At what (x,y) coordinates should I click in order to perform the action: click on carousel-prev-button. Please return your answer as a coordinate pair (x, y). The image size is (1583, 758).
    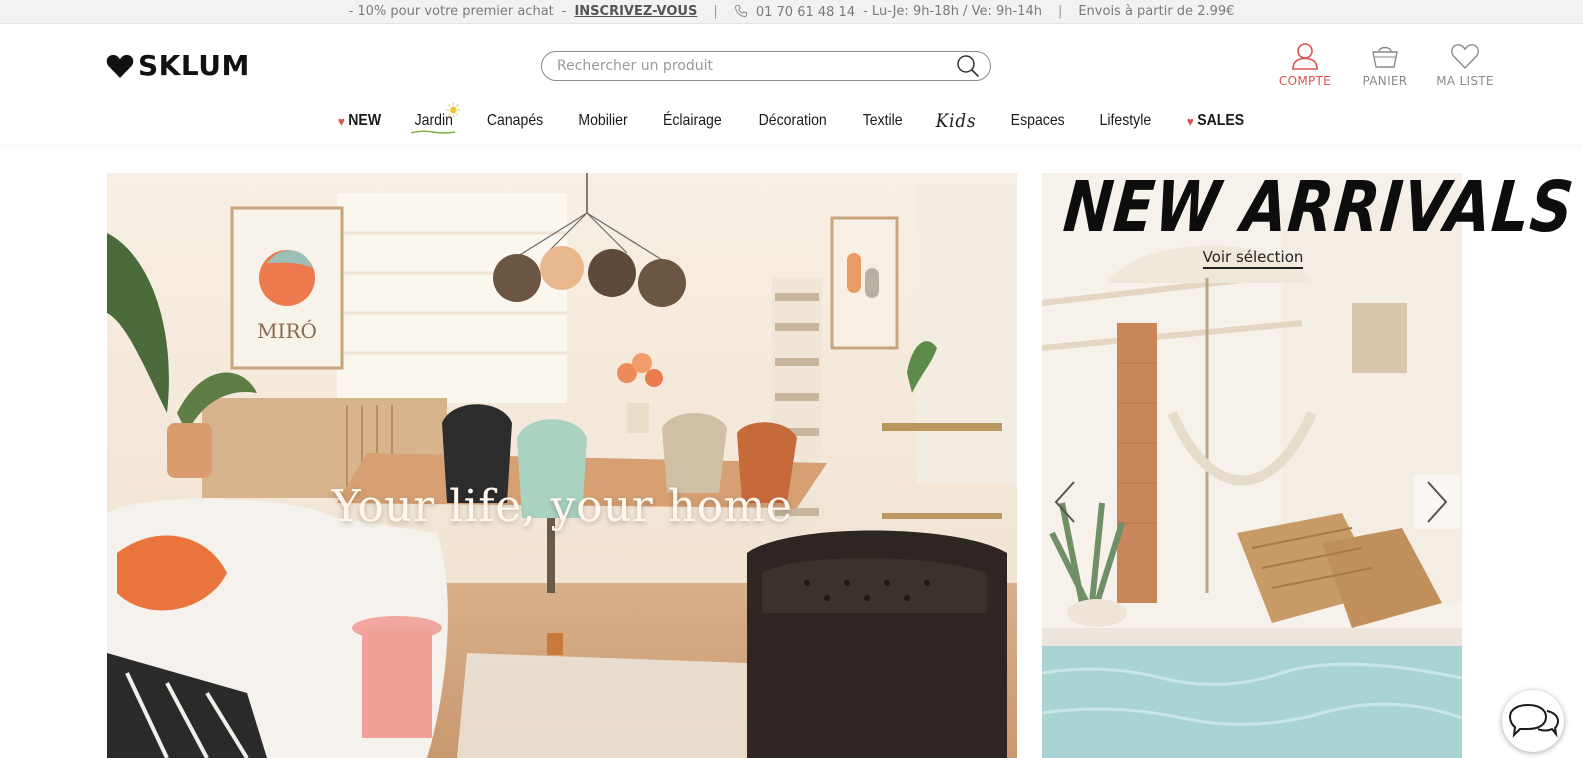
    Looking at the image, I should click on (1065, 502).